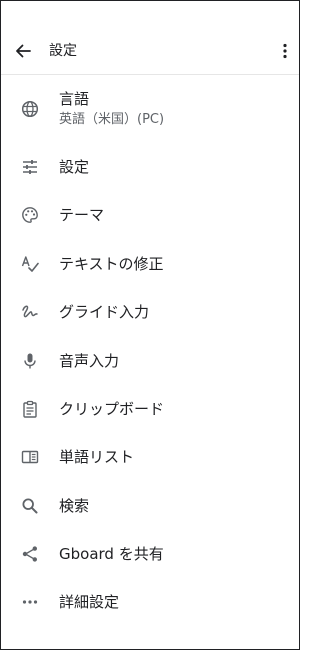 The width and height of the screenshot is (320, 650). I want to click on spellcheck-icon, so click(30, 264).